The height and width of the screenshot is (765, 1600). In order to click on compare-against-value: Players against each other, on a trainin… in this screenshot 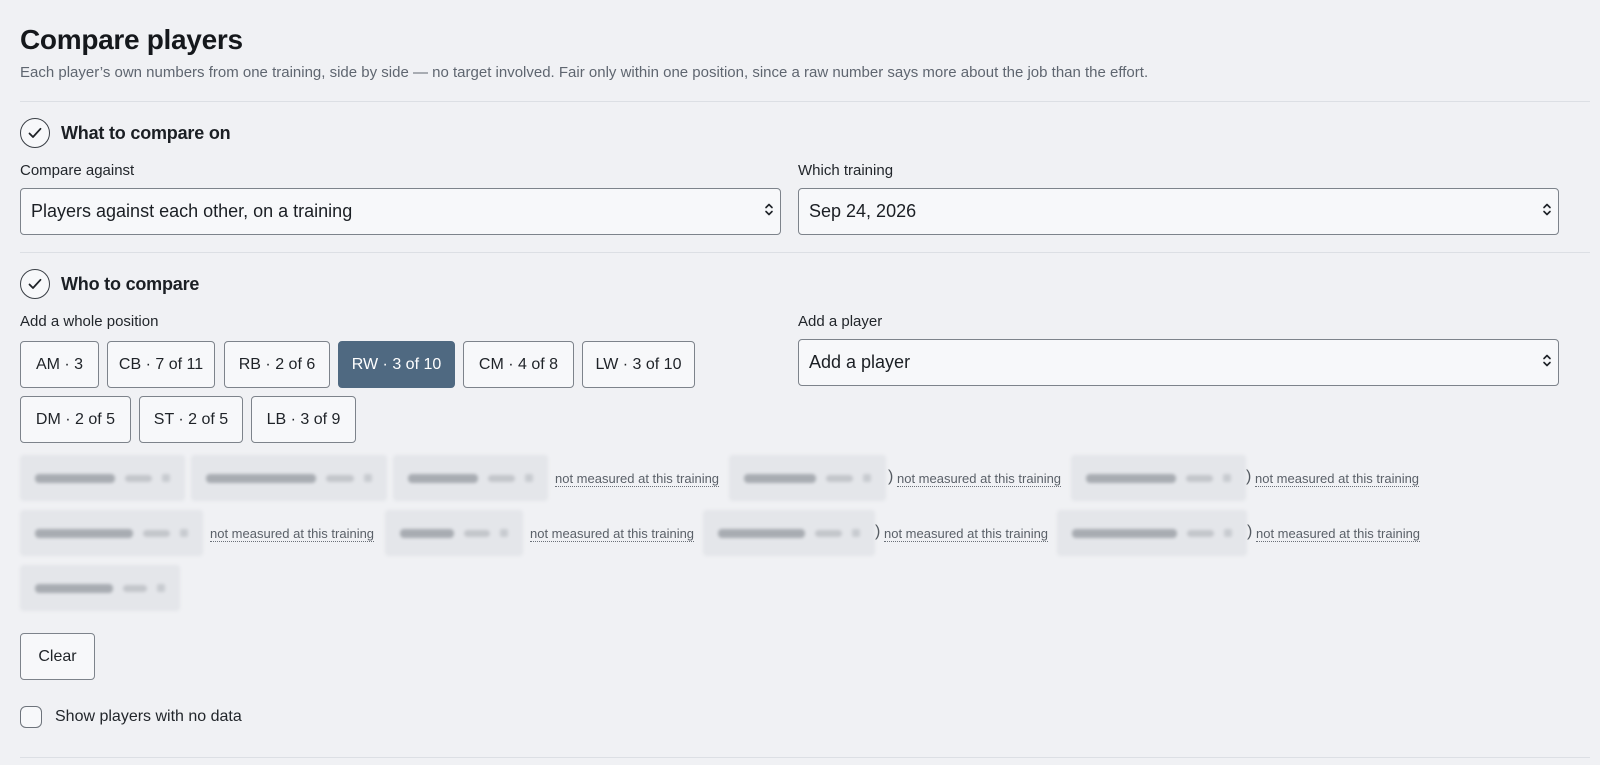, I will do `click(192, 211)`.